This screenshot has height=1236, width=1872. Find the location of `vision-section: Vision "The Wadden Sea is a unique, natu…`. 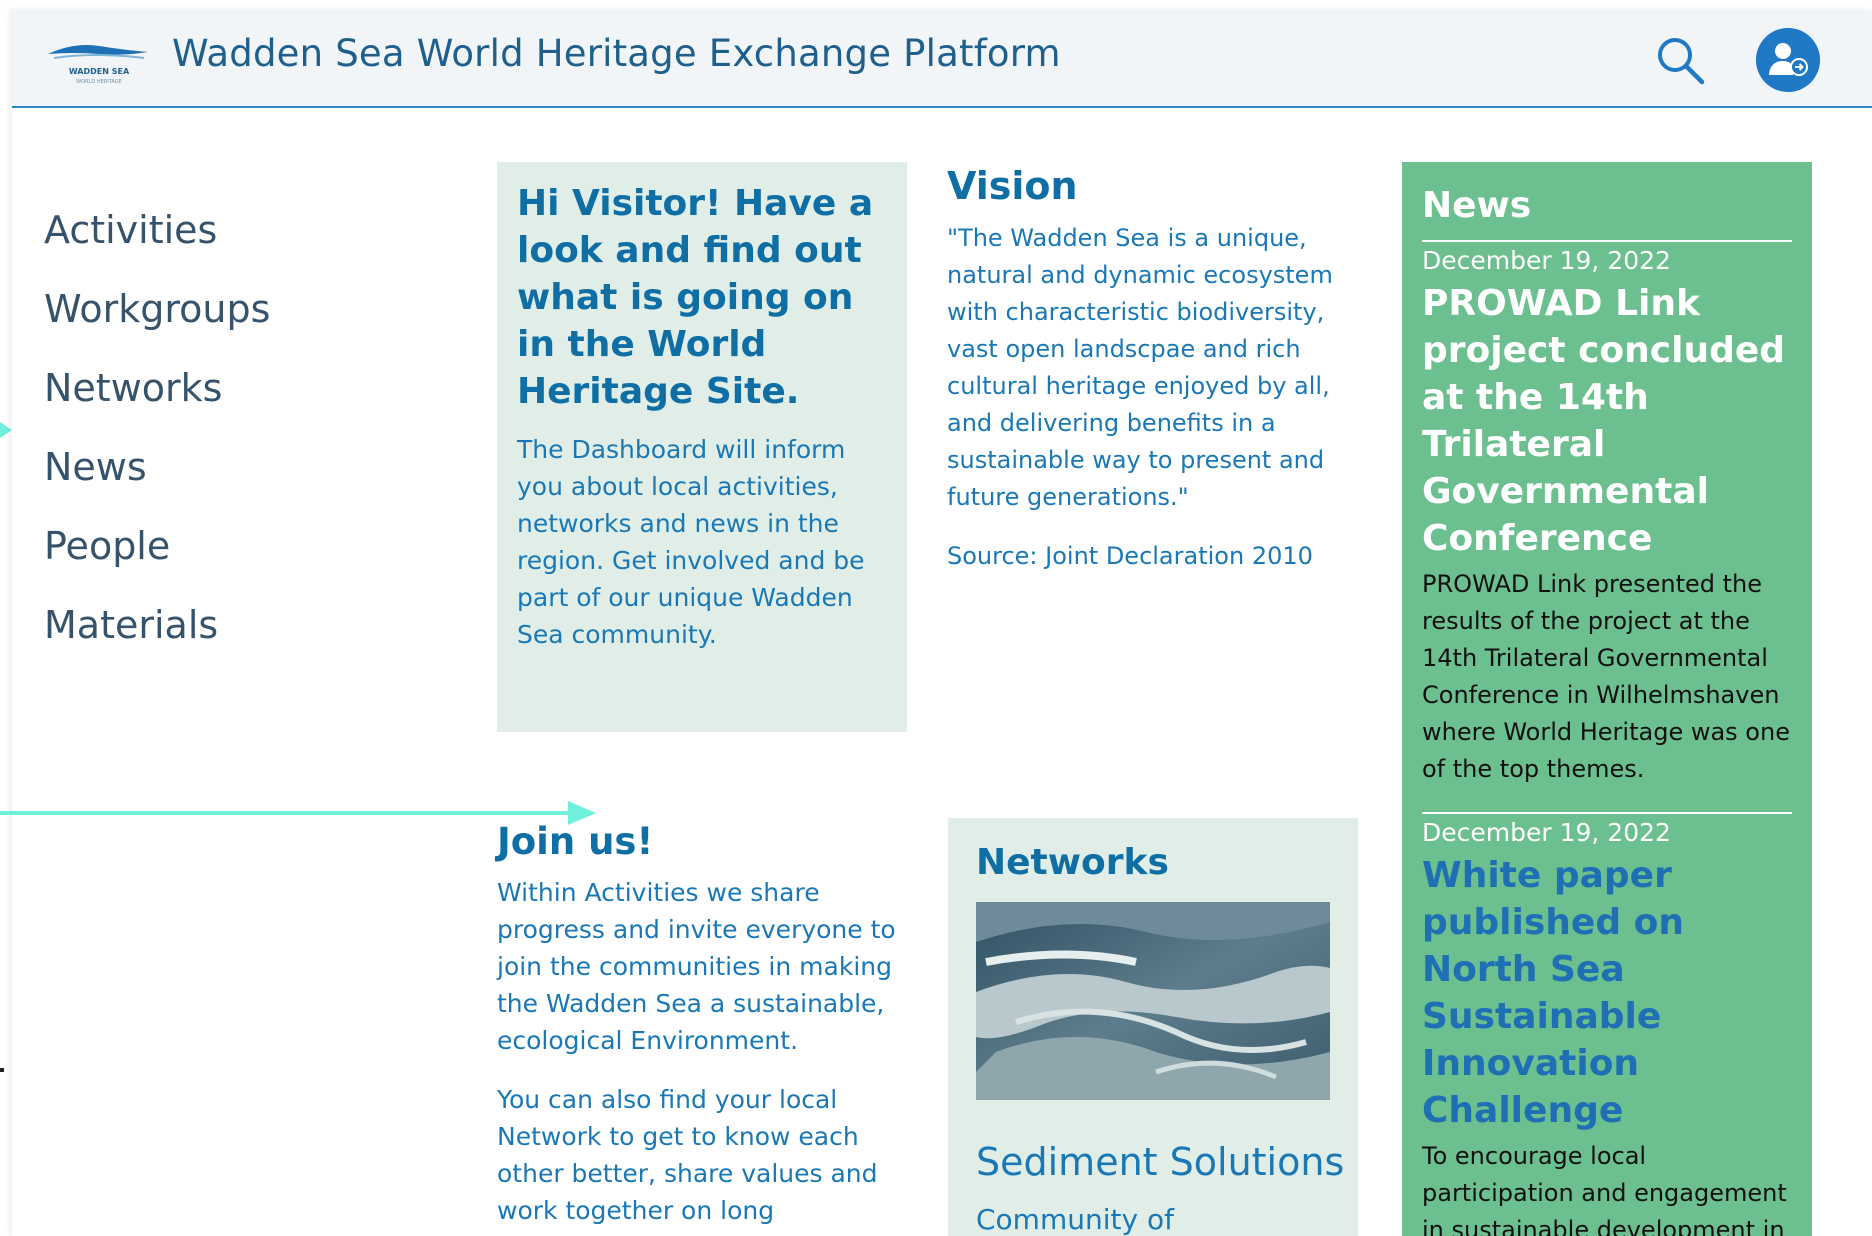

vision-section: Vision "The Wadden Sea is a unique, natu… is located at coordinates (1152, 368).